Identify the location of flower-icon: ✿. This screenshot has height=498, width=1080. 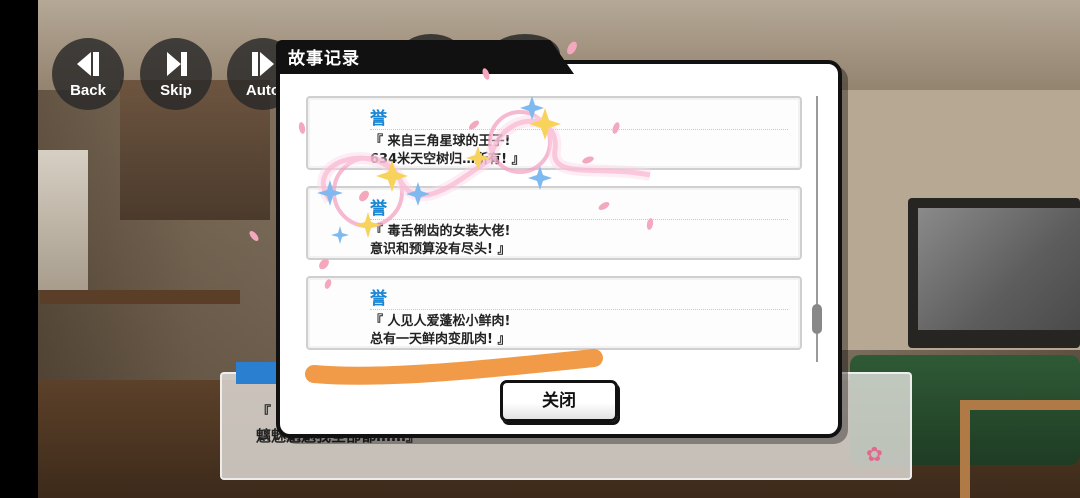
(874, 454).